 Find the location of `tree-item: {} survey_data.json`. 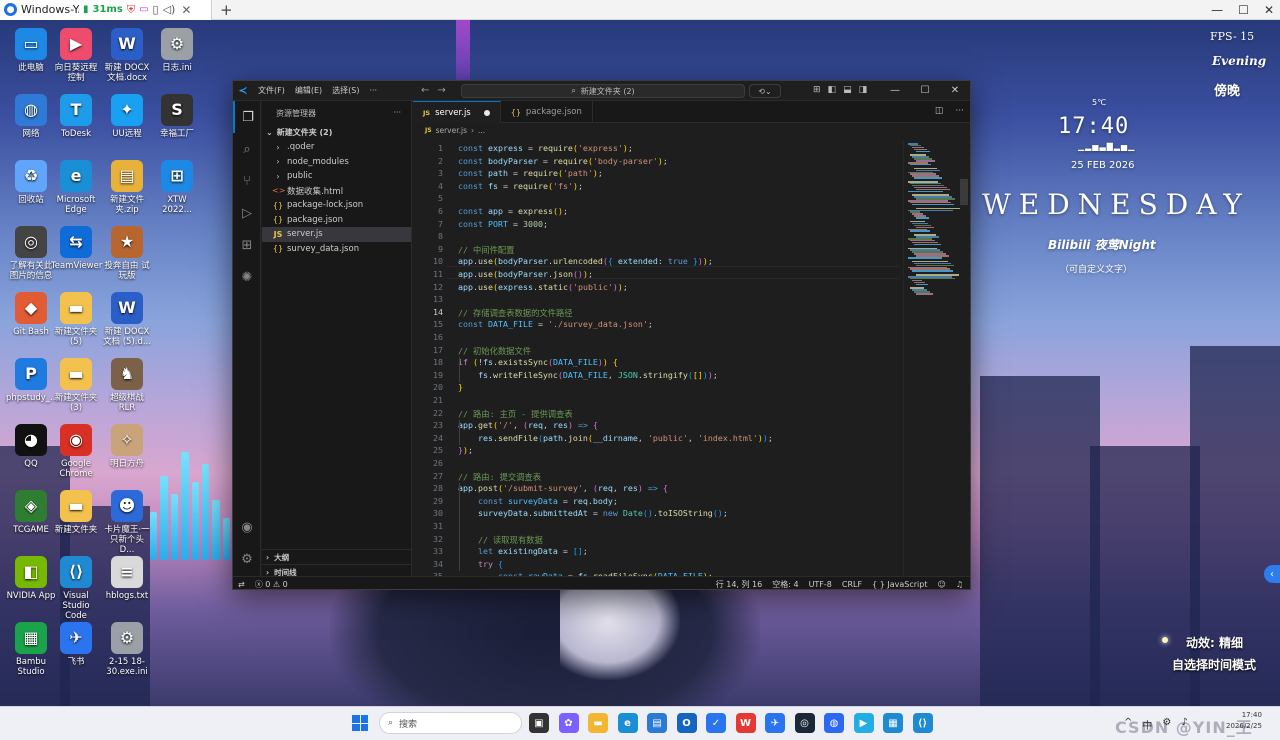

tree-item: {} survey_data.json is located at coordinates (336, 249).